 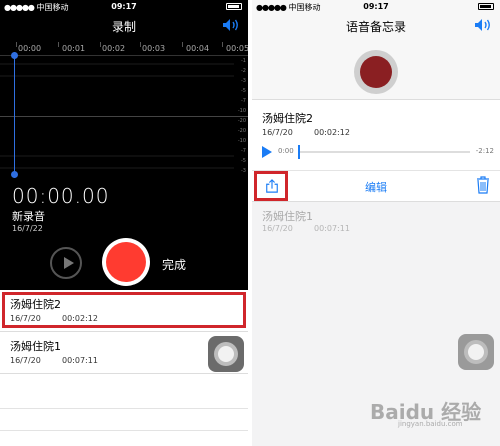 What do you see at coordinates (114, 48) in the screenshot?
I see `timeline-tick: 00:02` at bounding box center [114, 48].